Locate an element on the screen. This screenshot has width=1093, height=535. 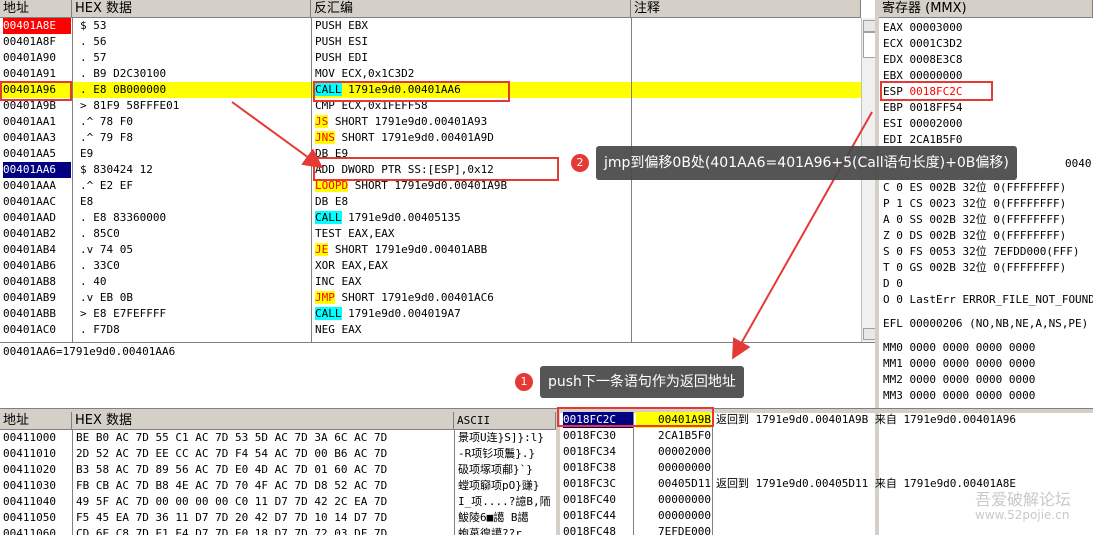
annotation-badge-1: 1 is located at coordinates (524, 382).